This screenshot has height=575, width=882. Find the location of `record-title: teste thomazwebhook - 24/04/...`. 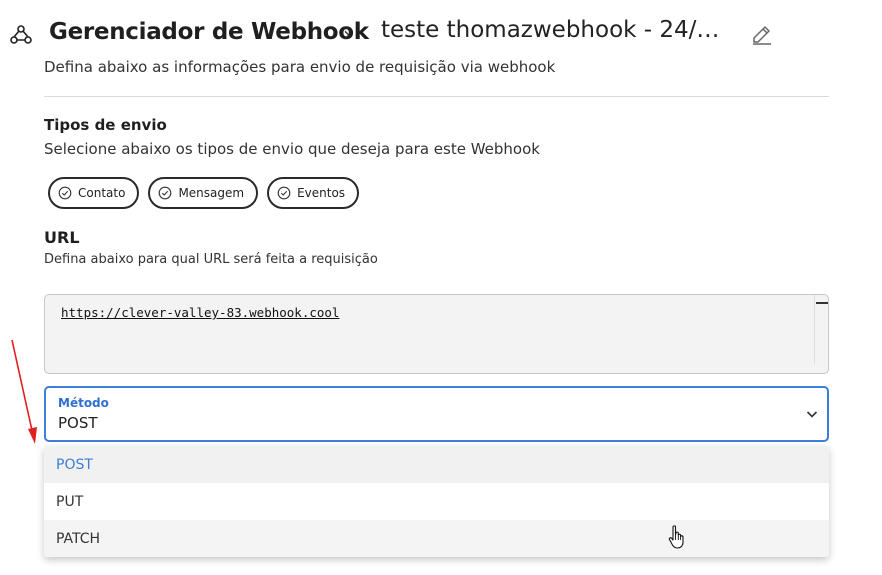

record-title: teste thomazwebhook - 24/04/... is located at coordinates (557, 30).